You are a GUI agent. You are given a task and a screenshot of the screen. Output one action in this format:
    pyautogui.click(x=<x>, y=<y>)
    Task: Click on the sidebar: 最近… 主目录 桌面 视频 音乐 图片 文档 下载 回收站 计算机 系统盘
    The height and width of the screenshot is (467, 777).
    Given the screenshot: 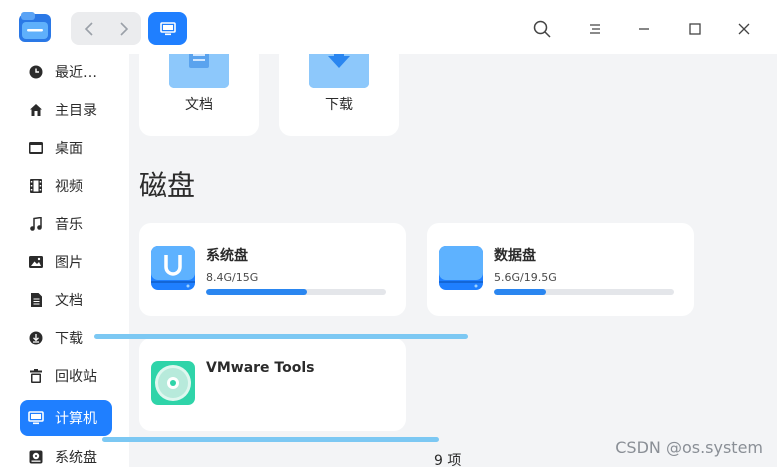 What is the action you would take?
    pyautogui.click(x=64, y=260)
    